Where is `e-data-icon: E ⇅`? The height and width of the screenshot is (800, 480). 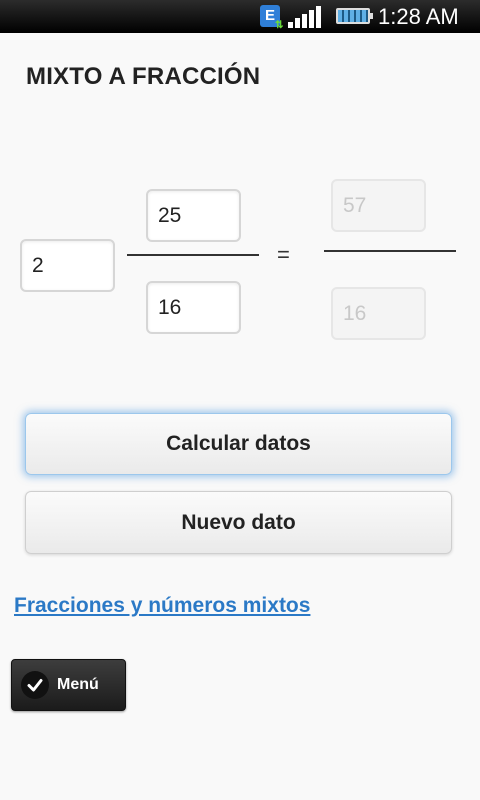 e-data-icon: E ⇅ is located at coordinates (271, 18).